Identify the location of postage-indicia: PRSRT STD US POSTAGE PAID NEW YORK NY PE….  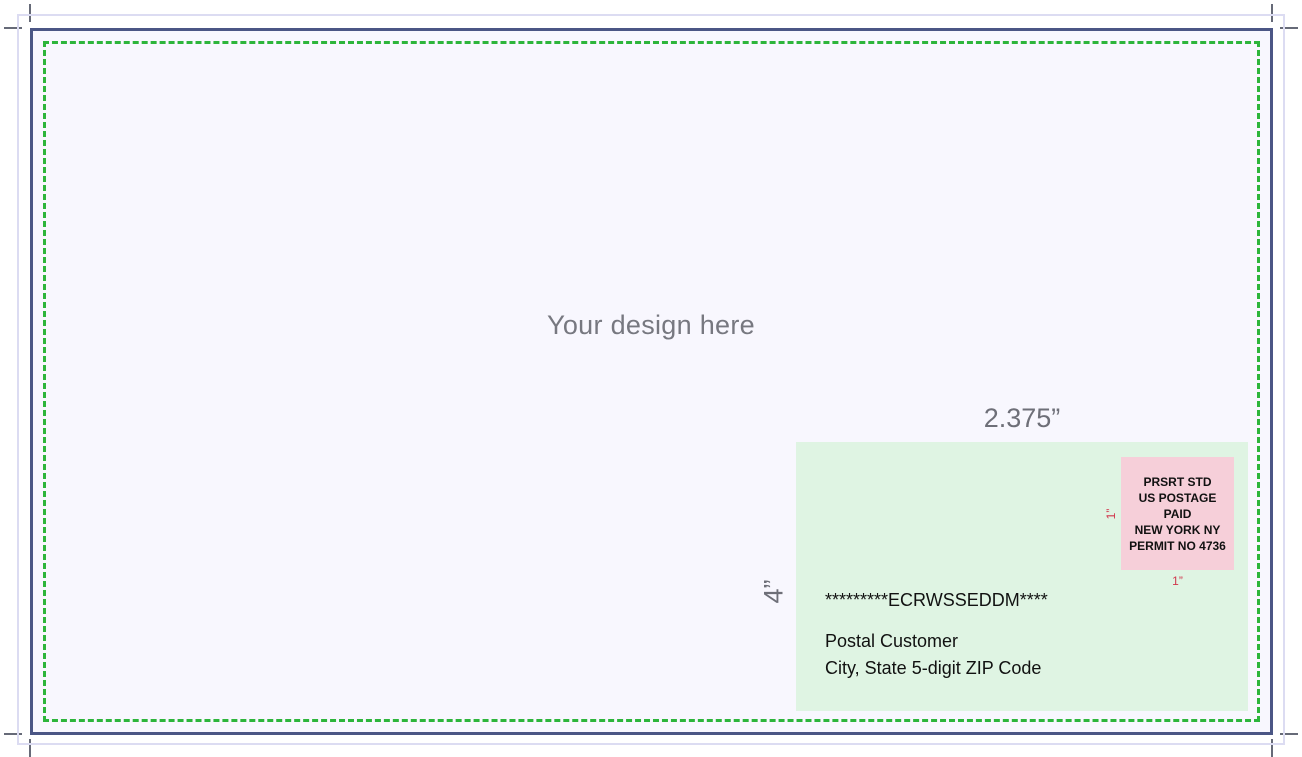
(1177, 513).